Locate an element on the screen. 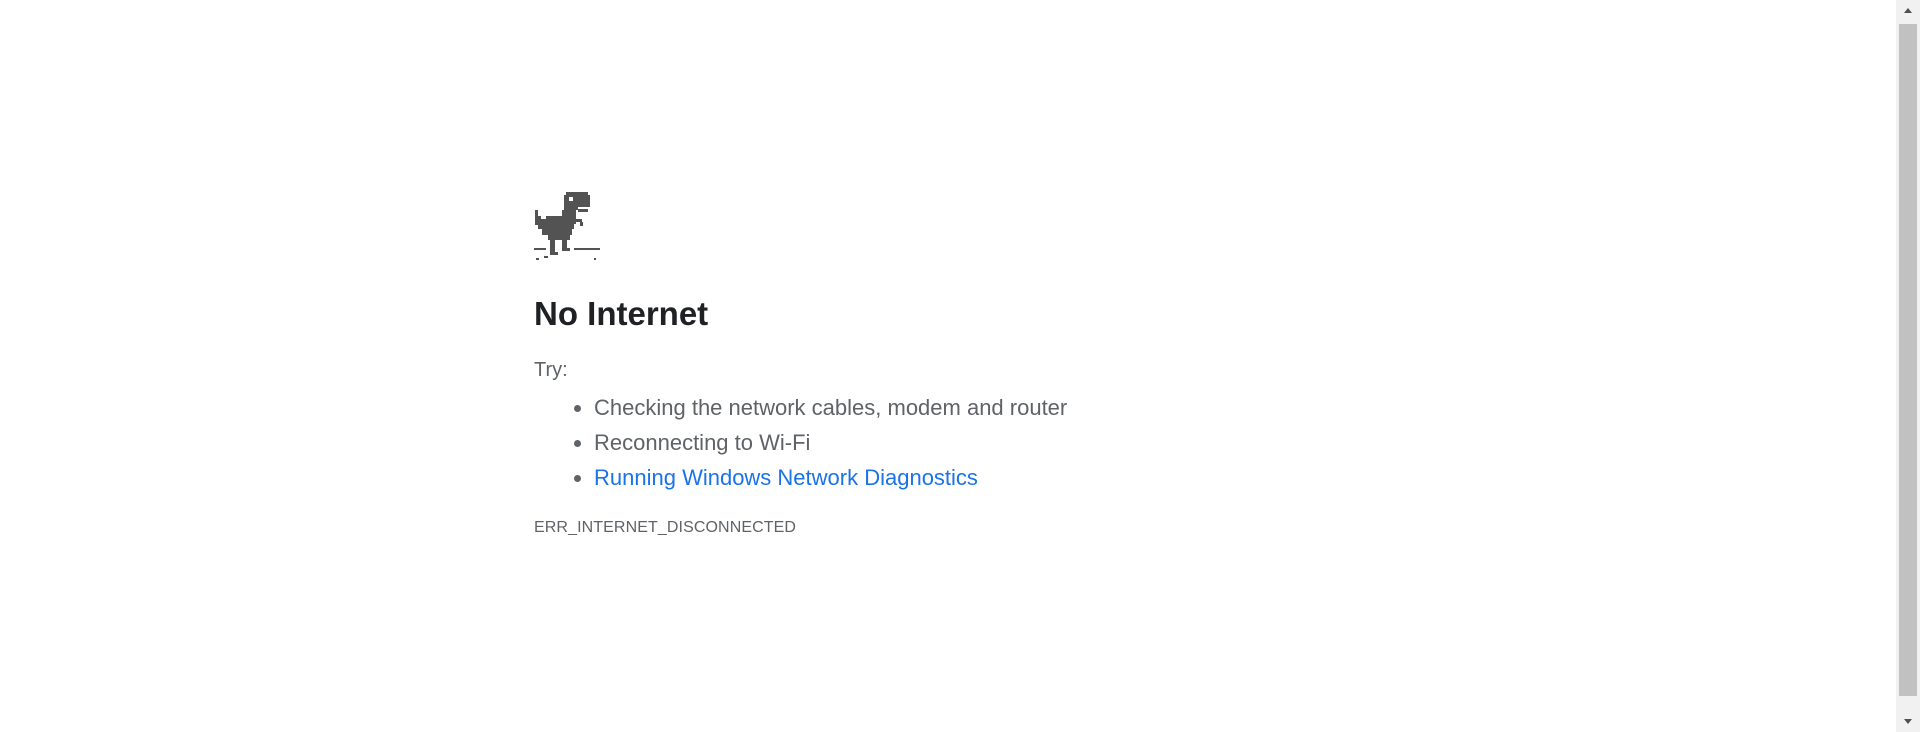  try-label: Try: is located at coordinates (551, 369).